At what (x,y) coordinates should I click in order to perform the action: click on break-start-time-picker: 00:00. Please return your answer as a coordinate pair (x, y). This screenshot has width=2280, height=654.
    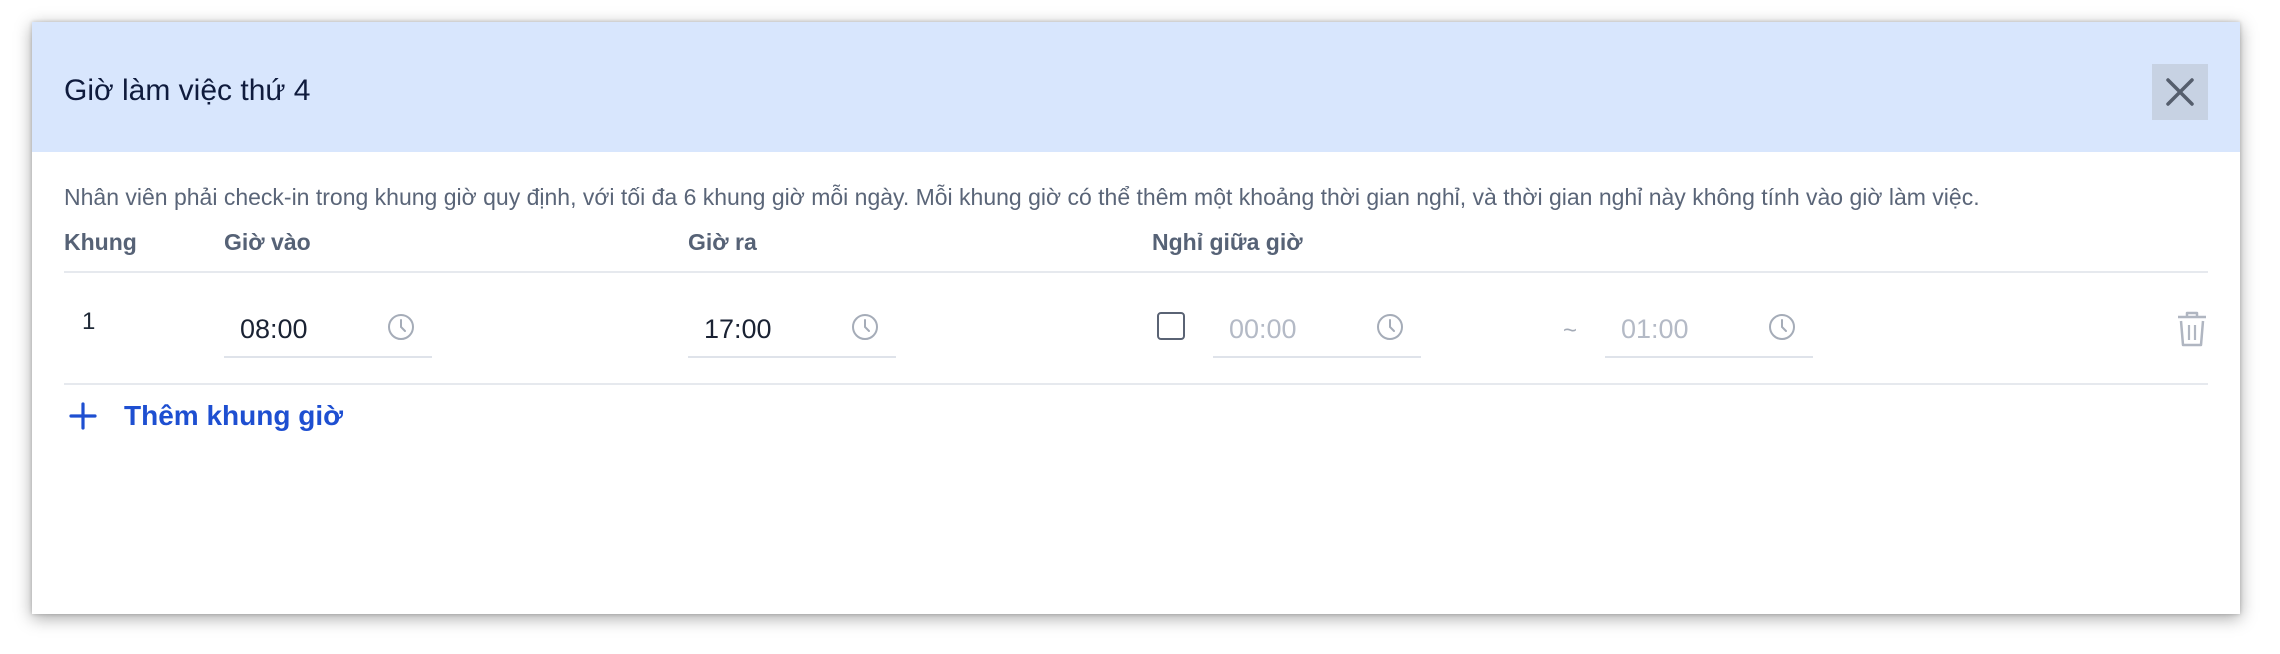
    Looking at the image, I should click on (1317, 334).